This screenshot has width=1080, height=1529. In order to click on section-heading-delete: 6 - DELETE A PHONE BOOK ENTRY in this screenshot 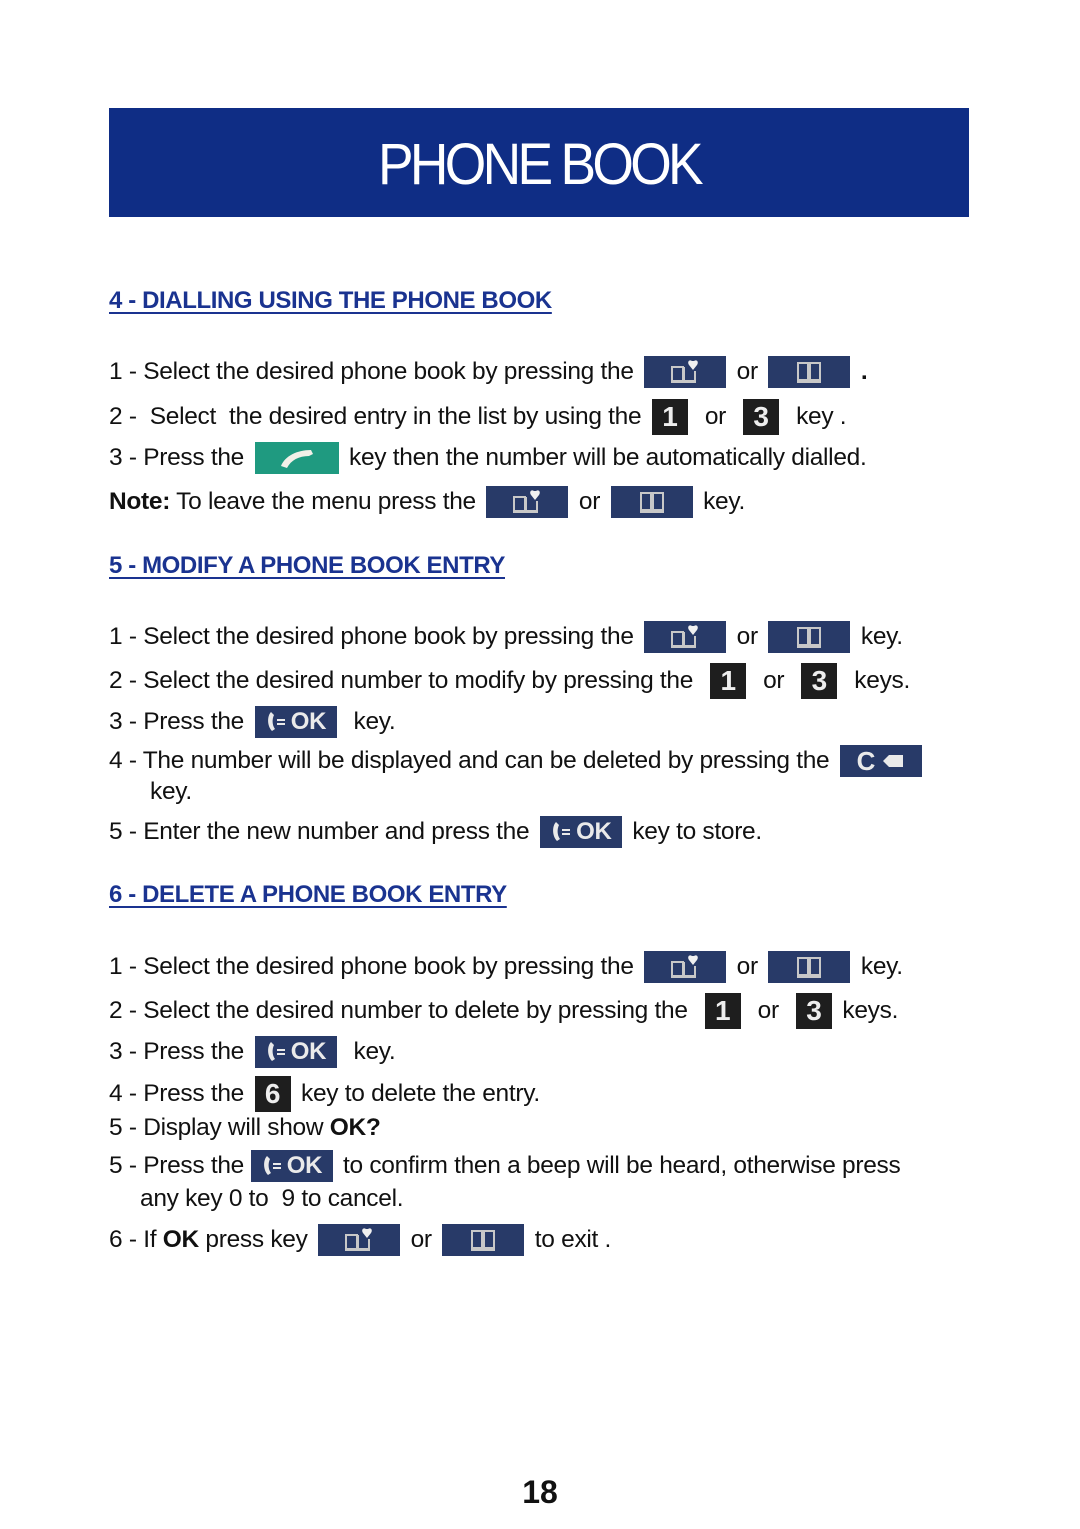, I will do `click(308, 894)`.